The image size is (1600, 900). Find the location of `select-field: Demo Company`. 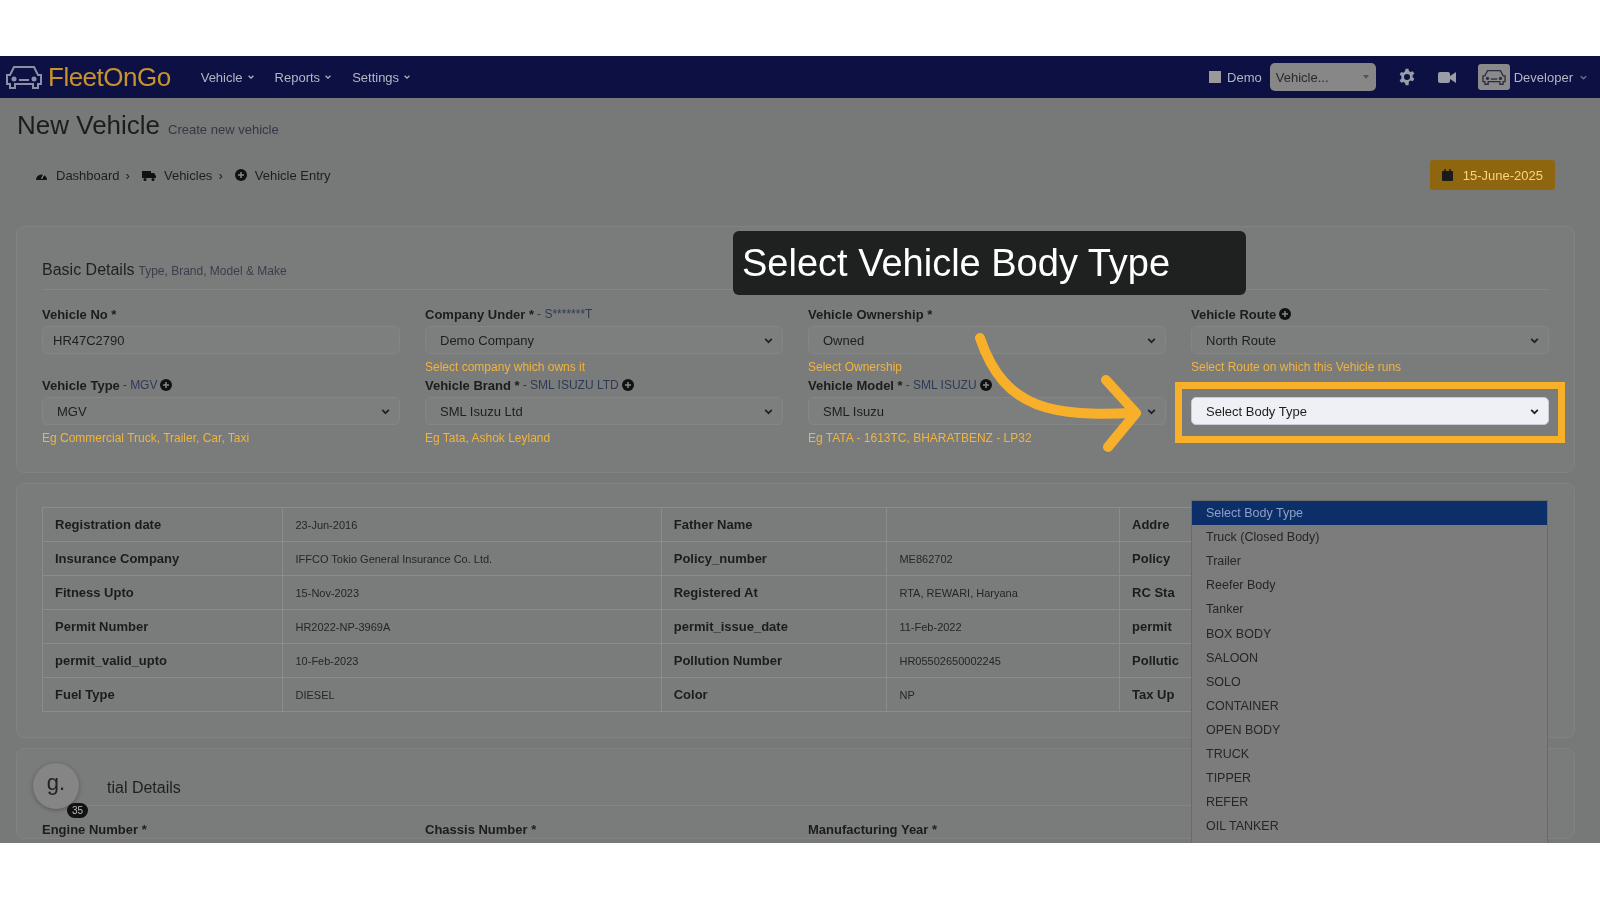

select-field: Demo Company is located at coordinates (604, 340).